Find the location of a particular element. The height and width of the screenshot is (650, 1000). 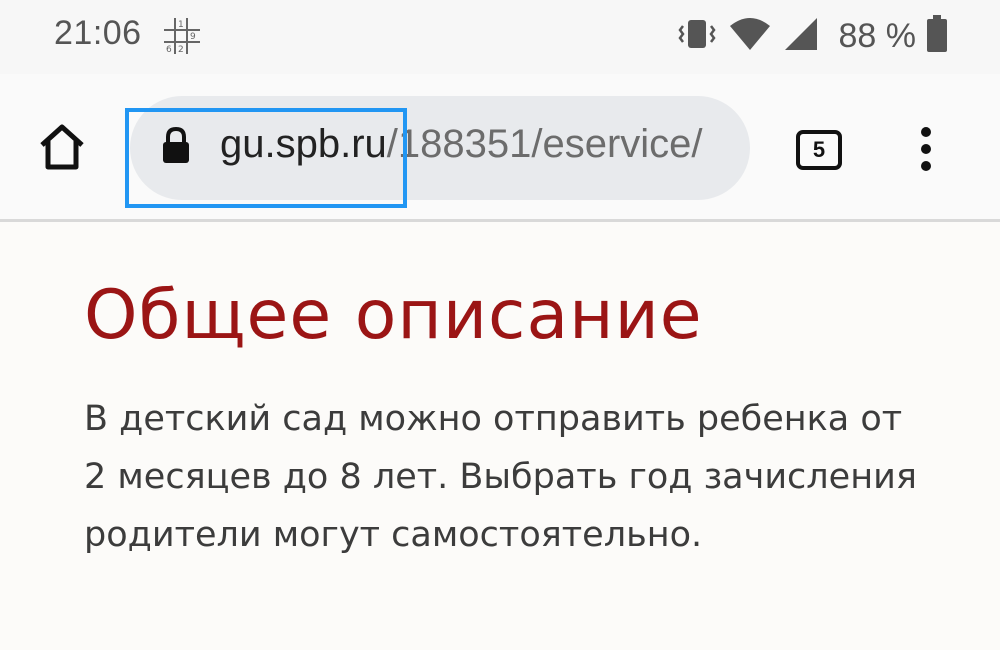

home-button is located at coordinates (62, 147).